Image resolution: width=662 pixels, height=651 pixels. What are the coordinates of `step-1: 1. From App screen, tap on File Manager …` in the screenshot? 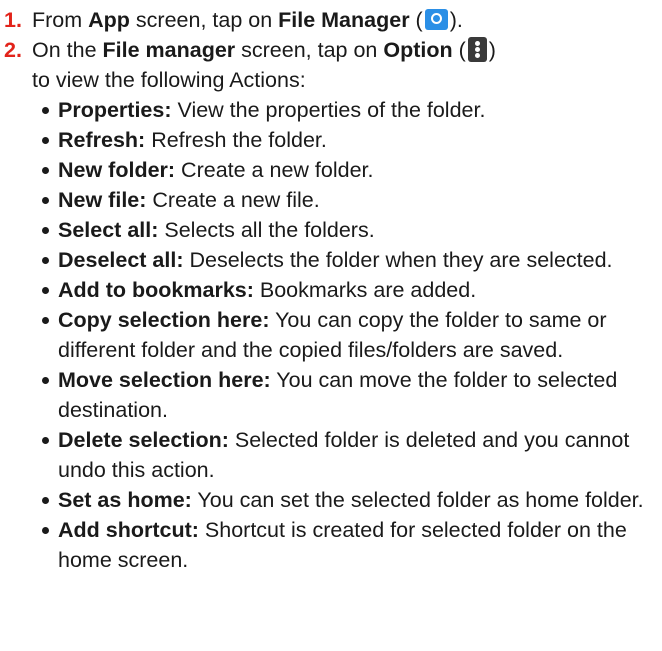 It's located at (330, 20).